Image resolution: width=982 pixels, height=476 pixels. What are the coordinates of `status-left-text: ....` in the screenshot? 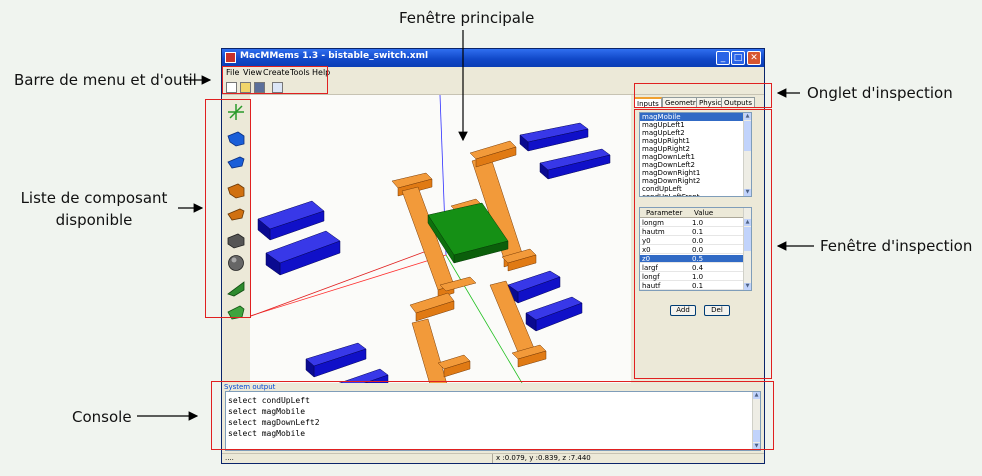 It's located at (229, 458).